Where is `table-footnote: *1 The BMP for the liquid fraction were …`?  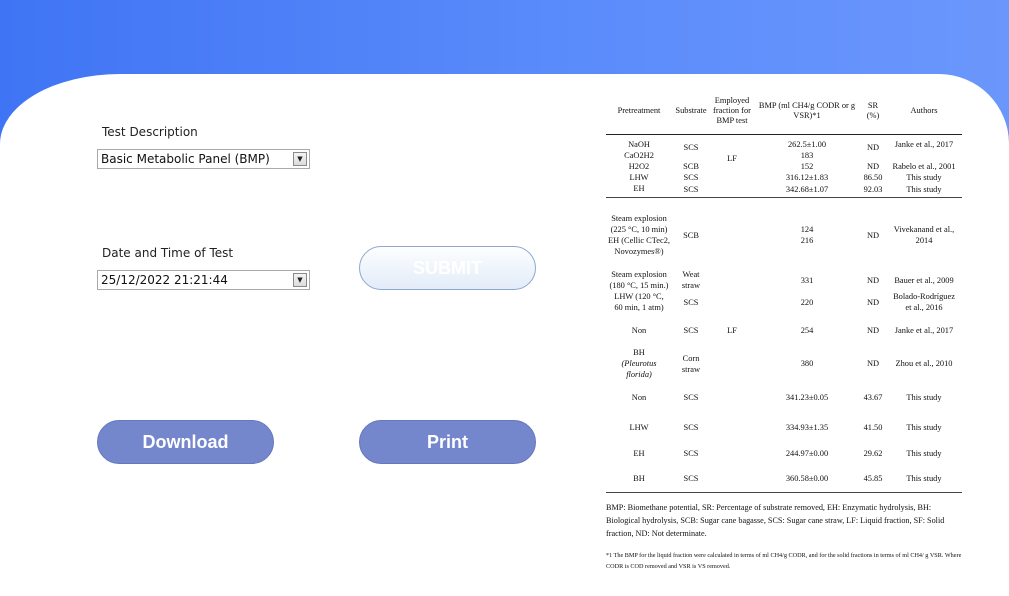 table-footnote: *1 The BMP for the liquid fraction were … is located at coordinates (784, 560).